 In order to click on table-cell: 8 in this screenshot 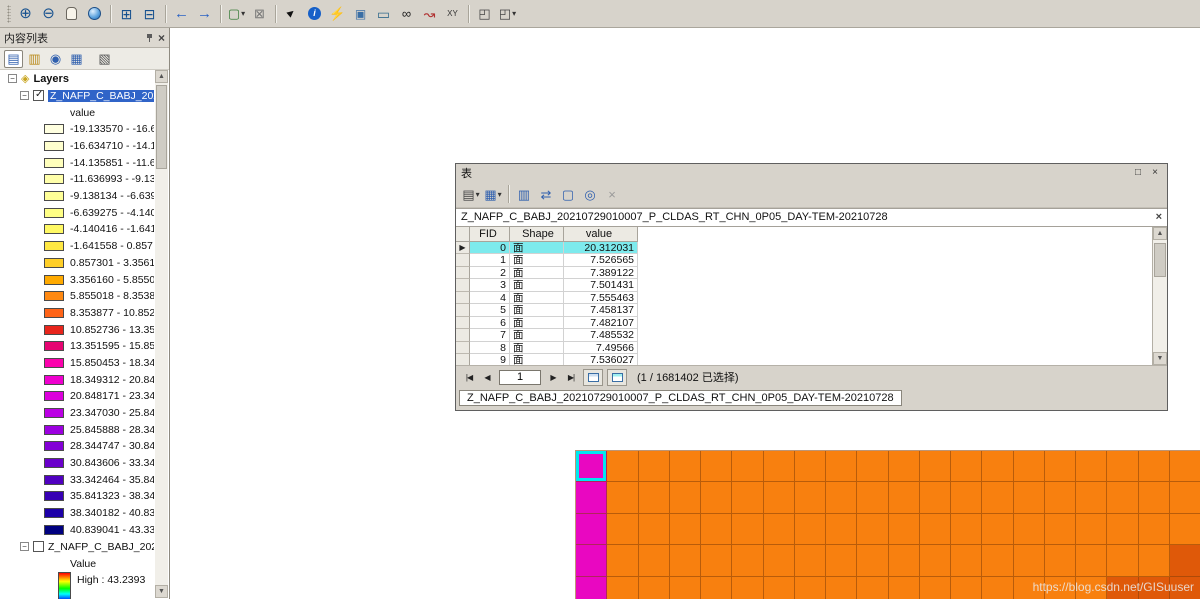, I will do `click(490, 347)`.